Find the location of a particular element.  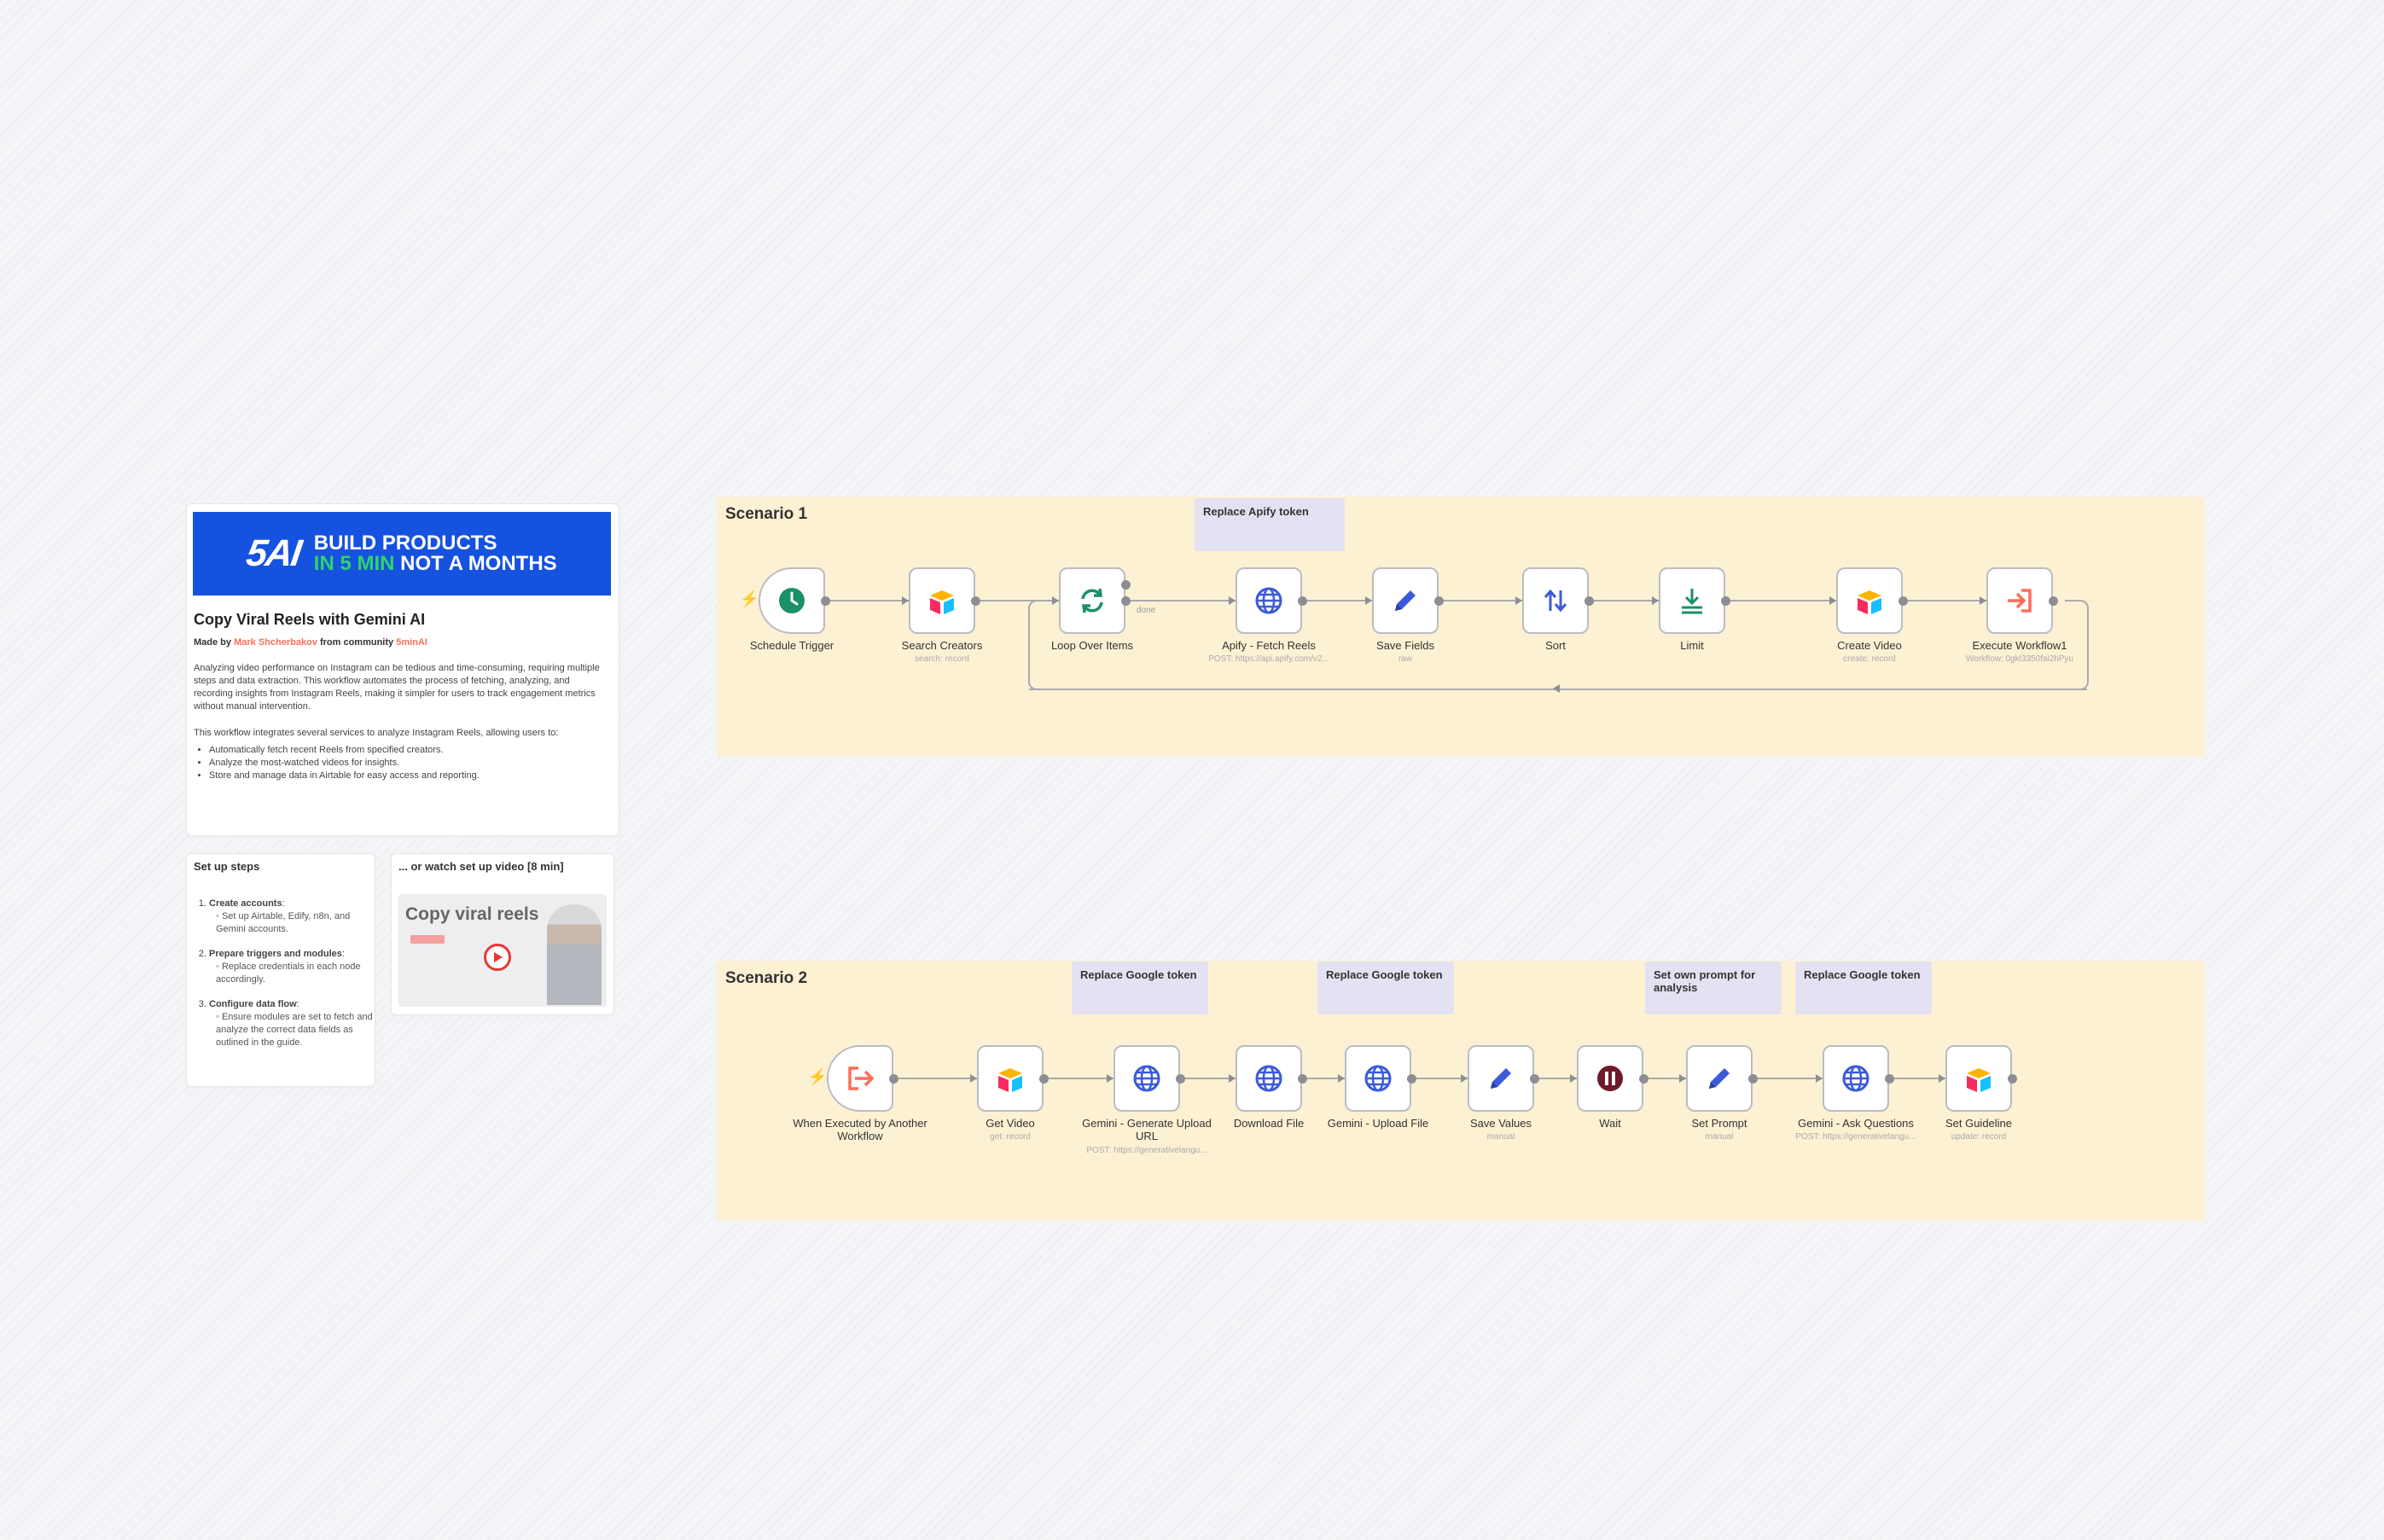

node-save-values is located at coordinates (1501, 1078).